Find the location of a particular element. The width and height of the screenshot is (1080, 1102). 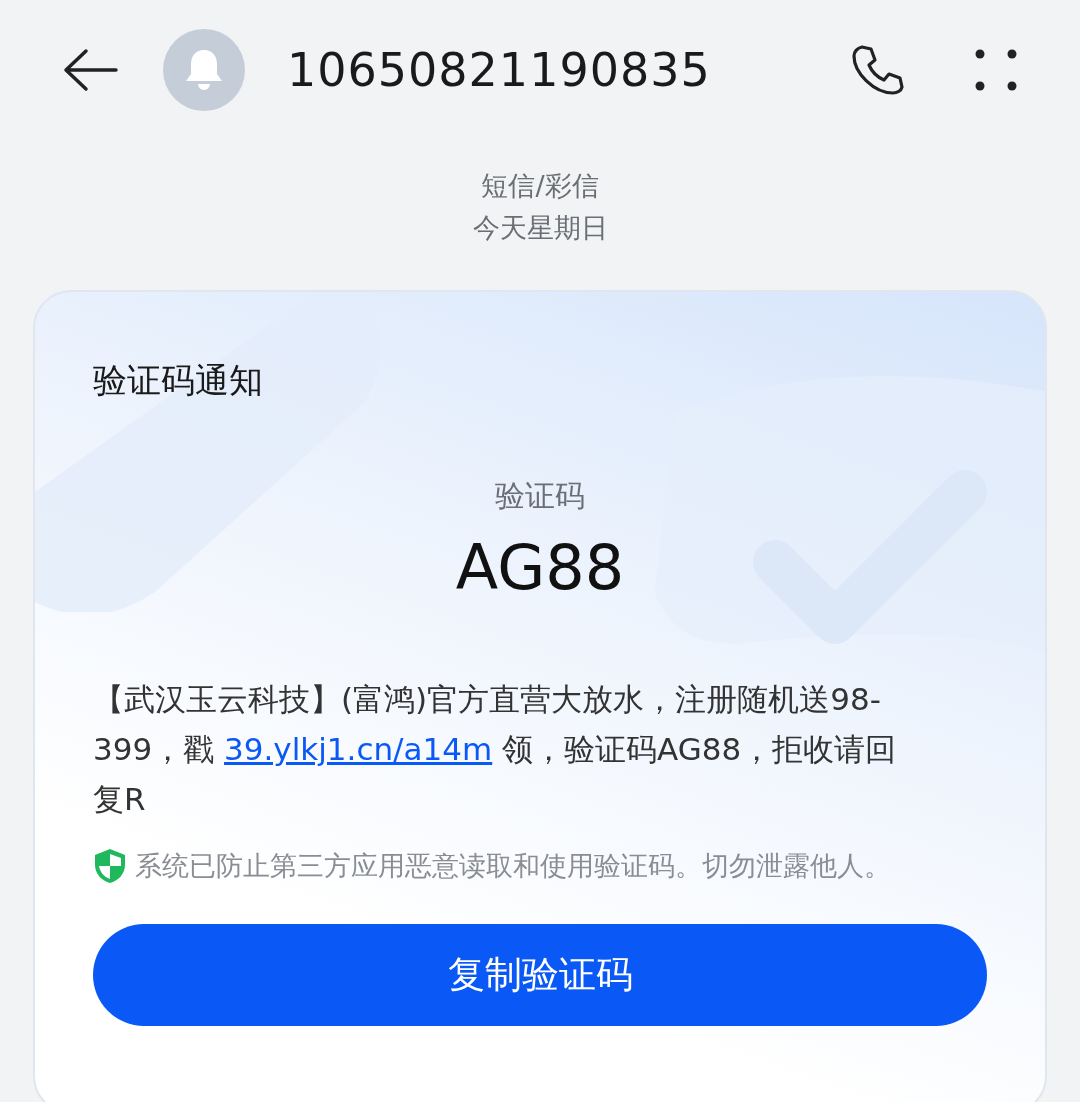

copy-code-button: 复制验证码 is located at coordinates (540, 975).